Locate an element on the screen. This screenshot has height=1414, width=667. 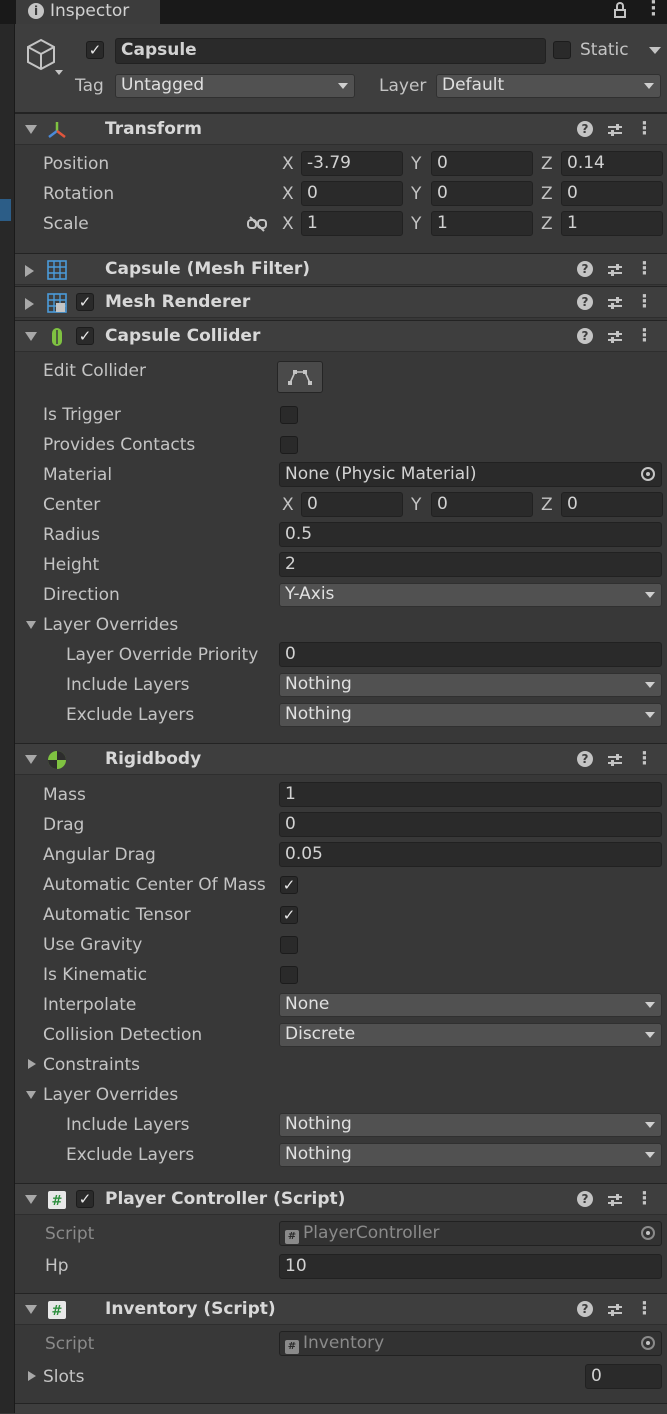
constrain-proportions-icon is located at coordinates (257, 224).